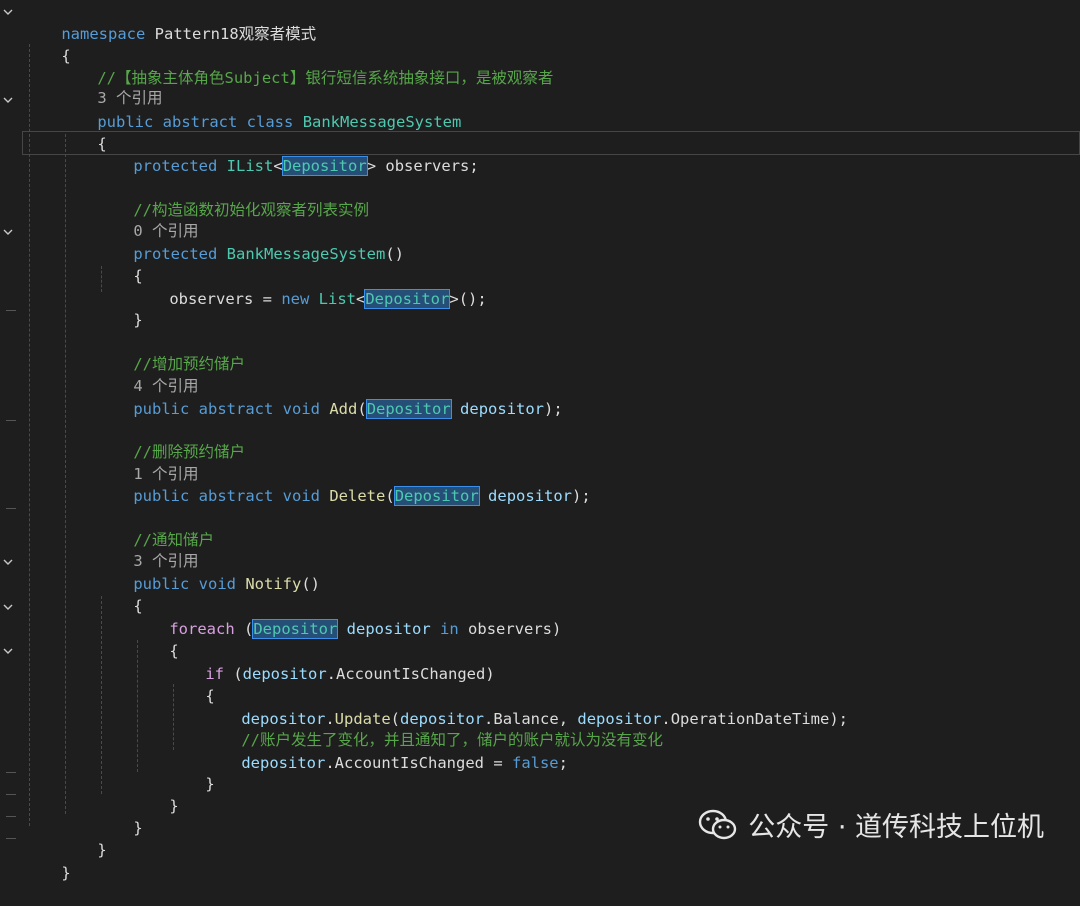 The width and height of the screenshot is (1080, 906). What do you see at coordinates (170, 22) in the screenshot?
I see `code-line: namespace Pattern18观察者模式` at bounding box center [170, 22].